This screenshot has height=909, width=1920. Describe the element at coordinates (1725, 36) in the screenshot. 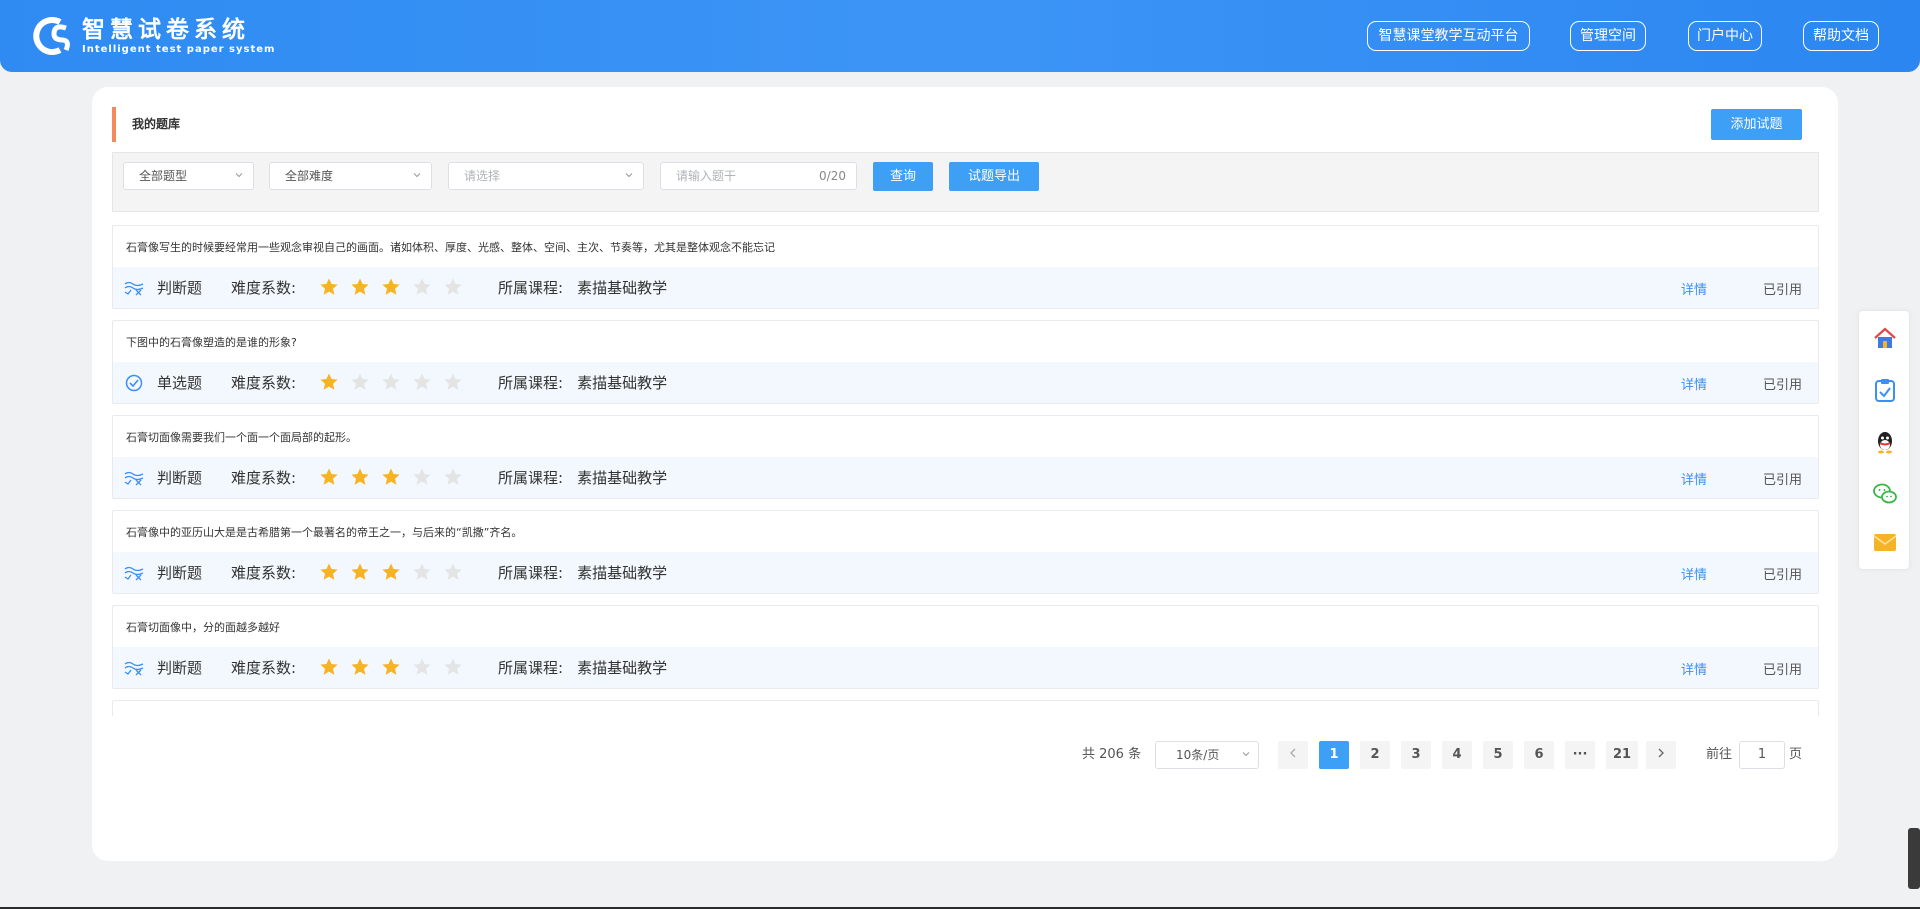

I see `nav-portal: 门户中心` at that location.